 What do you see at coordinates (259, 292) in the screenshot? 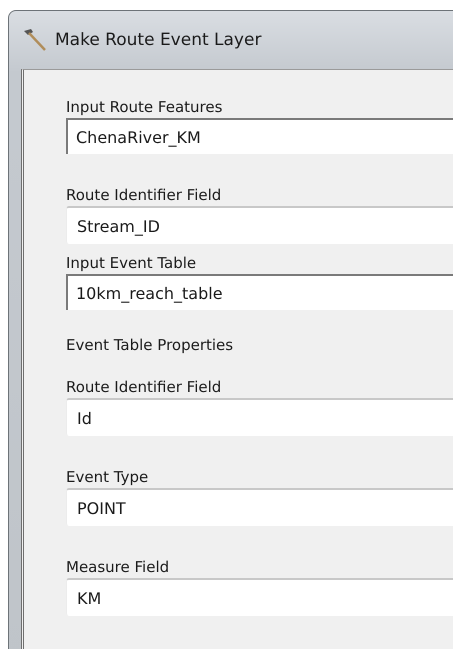
I see `input-field: 10km_reach_table` at bounding box center [259, 292].